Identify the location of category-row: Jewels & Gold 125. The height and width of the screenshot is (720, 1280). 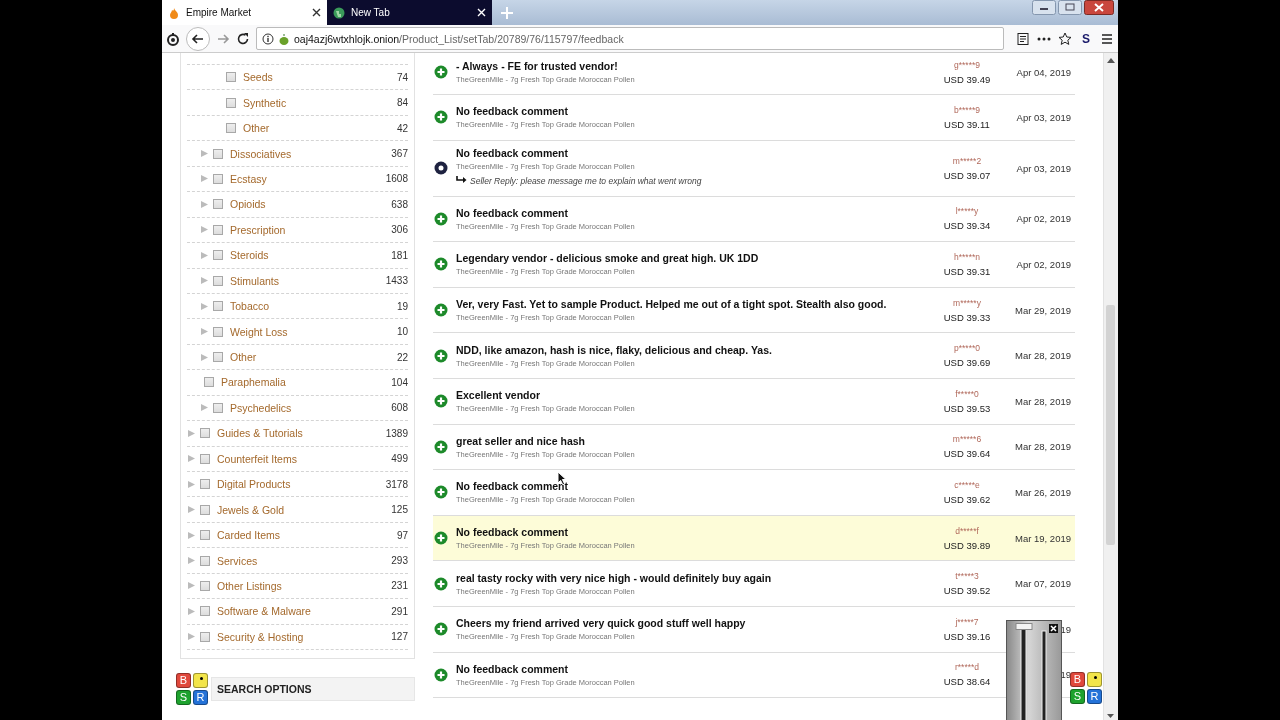
(297, 510).